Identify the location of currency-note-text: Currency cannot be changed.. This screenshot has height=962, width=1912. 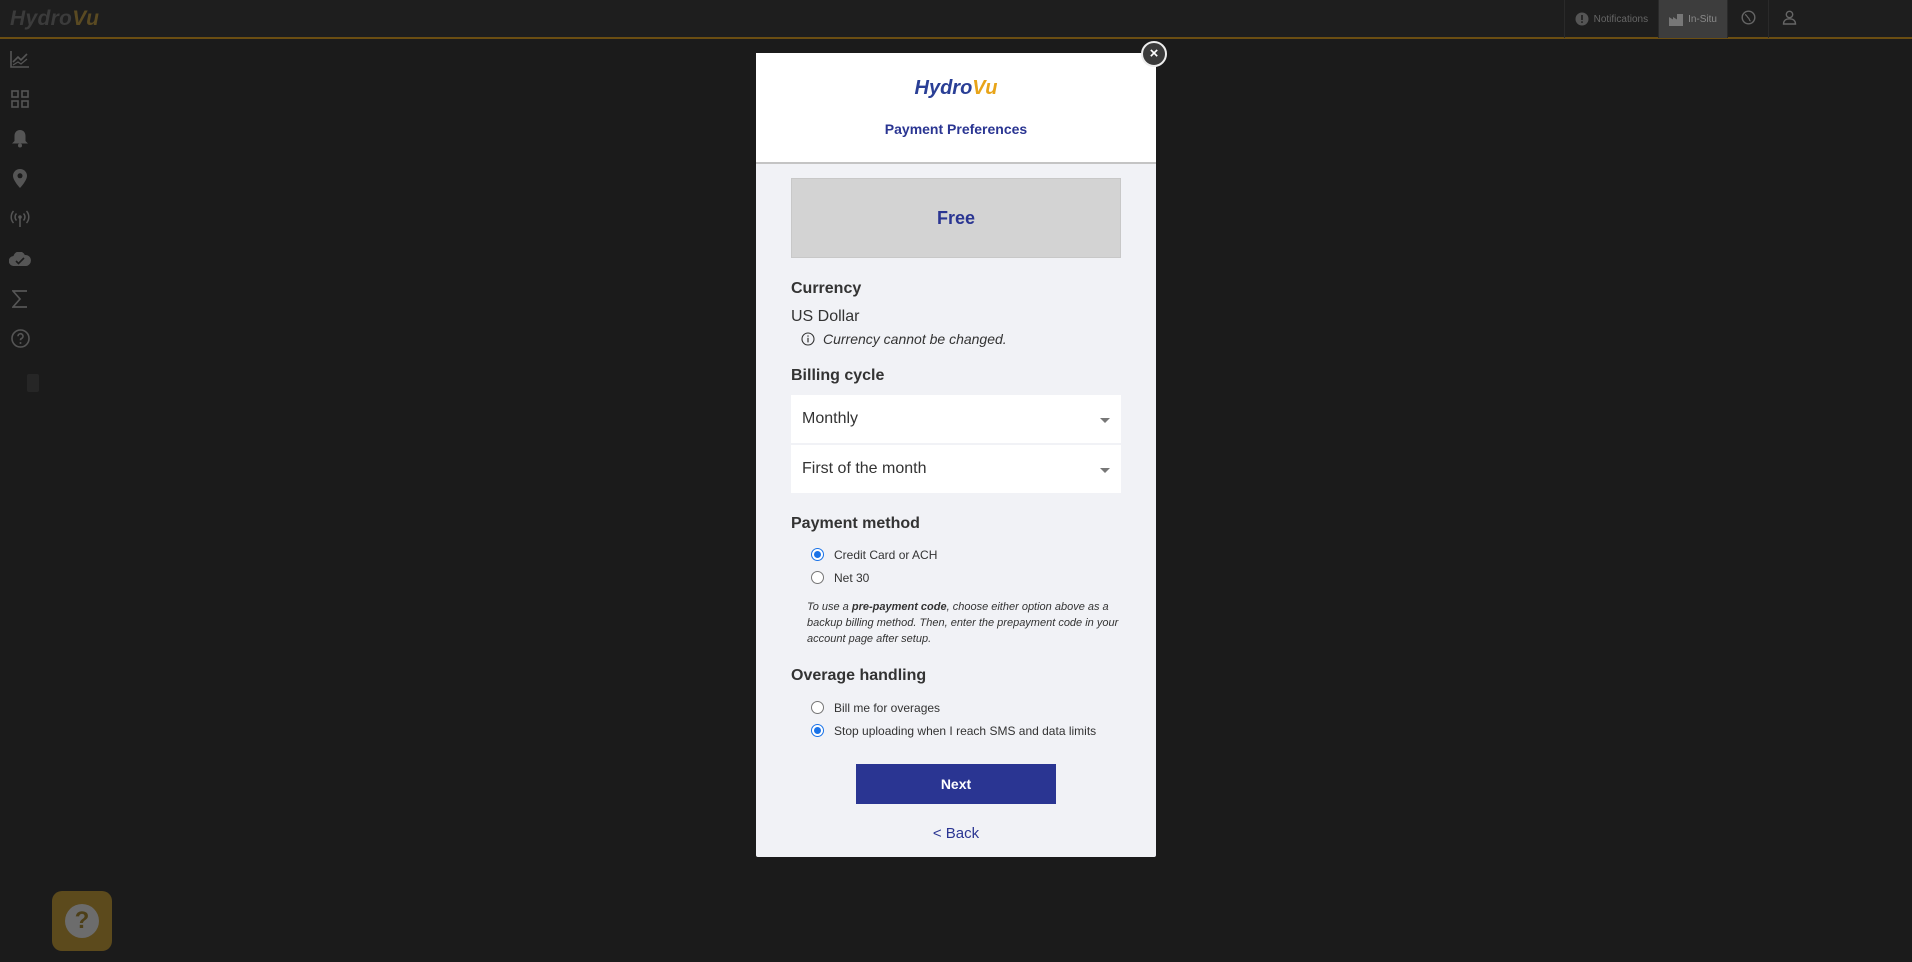
(915, 339).